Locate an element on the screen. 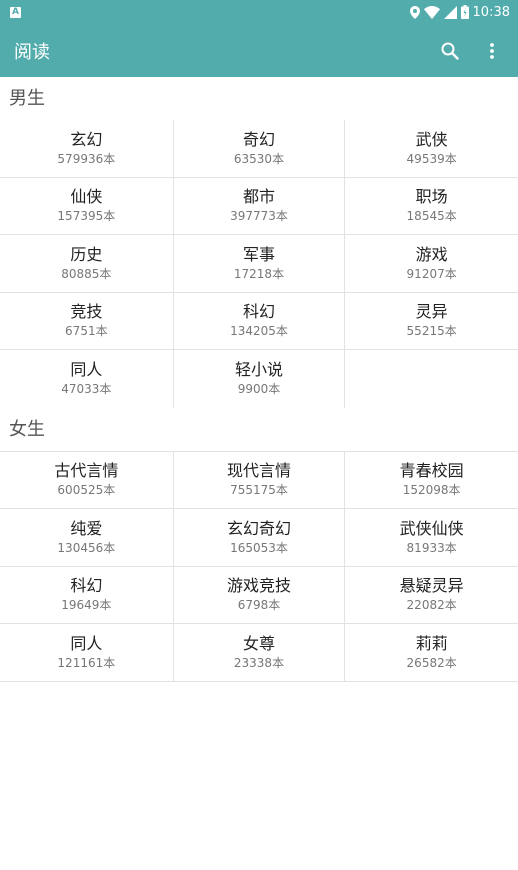 The width and height of the screenshot is (518, 870). category-item: 青春校园 152098本 is located at coordinates (431, 480).